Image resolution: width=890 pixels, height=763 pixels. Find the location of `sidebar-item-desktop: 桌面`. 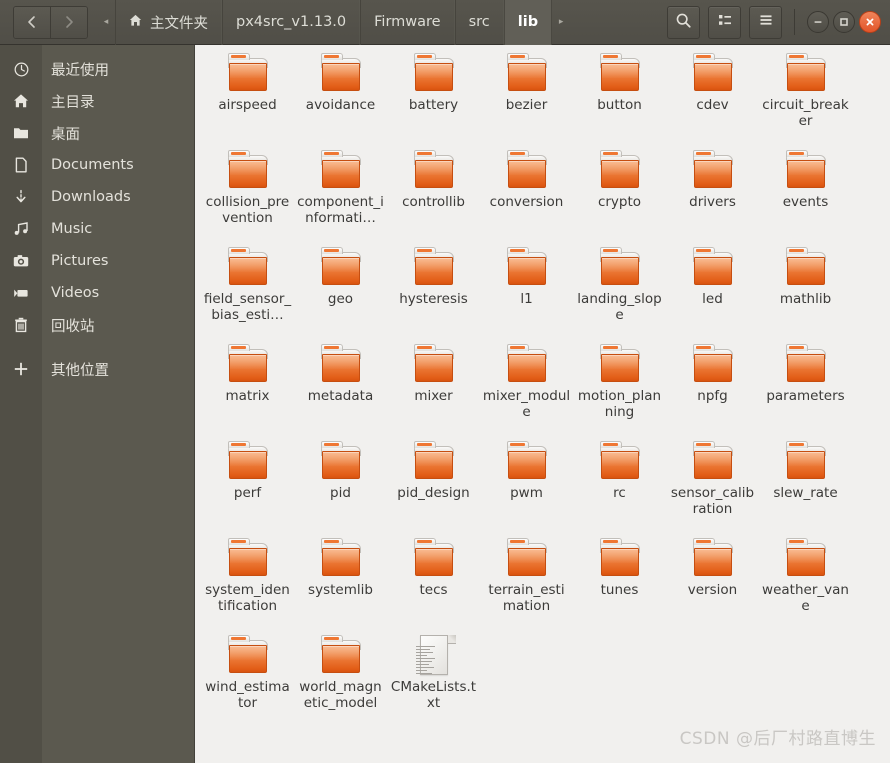

sidebar-item-desktop: 桌面 is located at coordinates (97, 133).